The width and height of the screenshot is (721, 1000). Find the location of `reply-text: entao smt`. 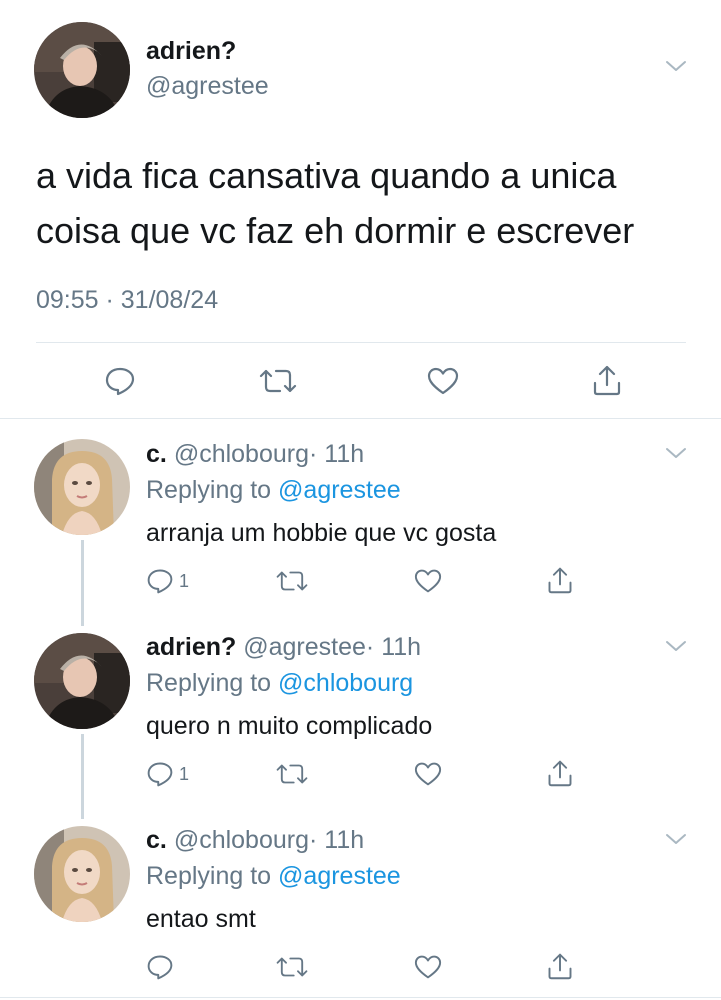

reply-text: entao smt is located at coordinates (201, 919).